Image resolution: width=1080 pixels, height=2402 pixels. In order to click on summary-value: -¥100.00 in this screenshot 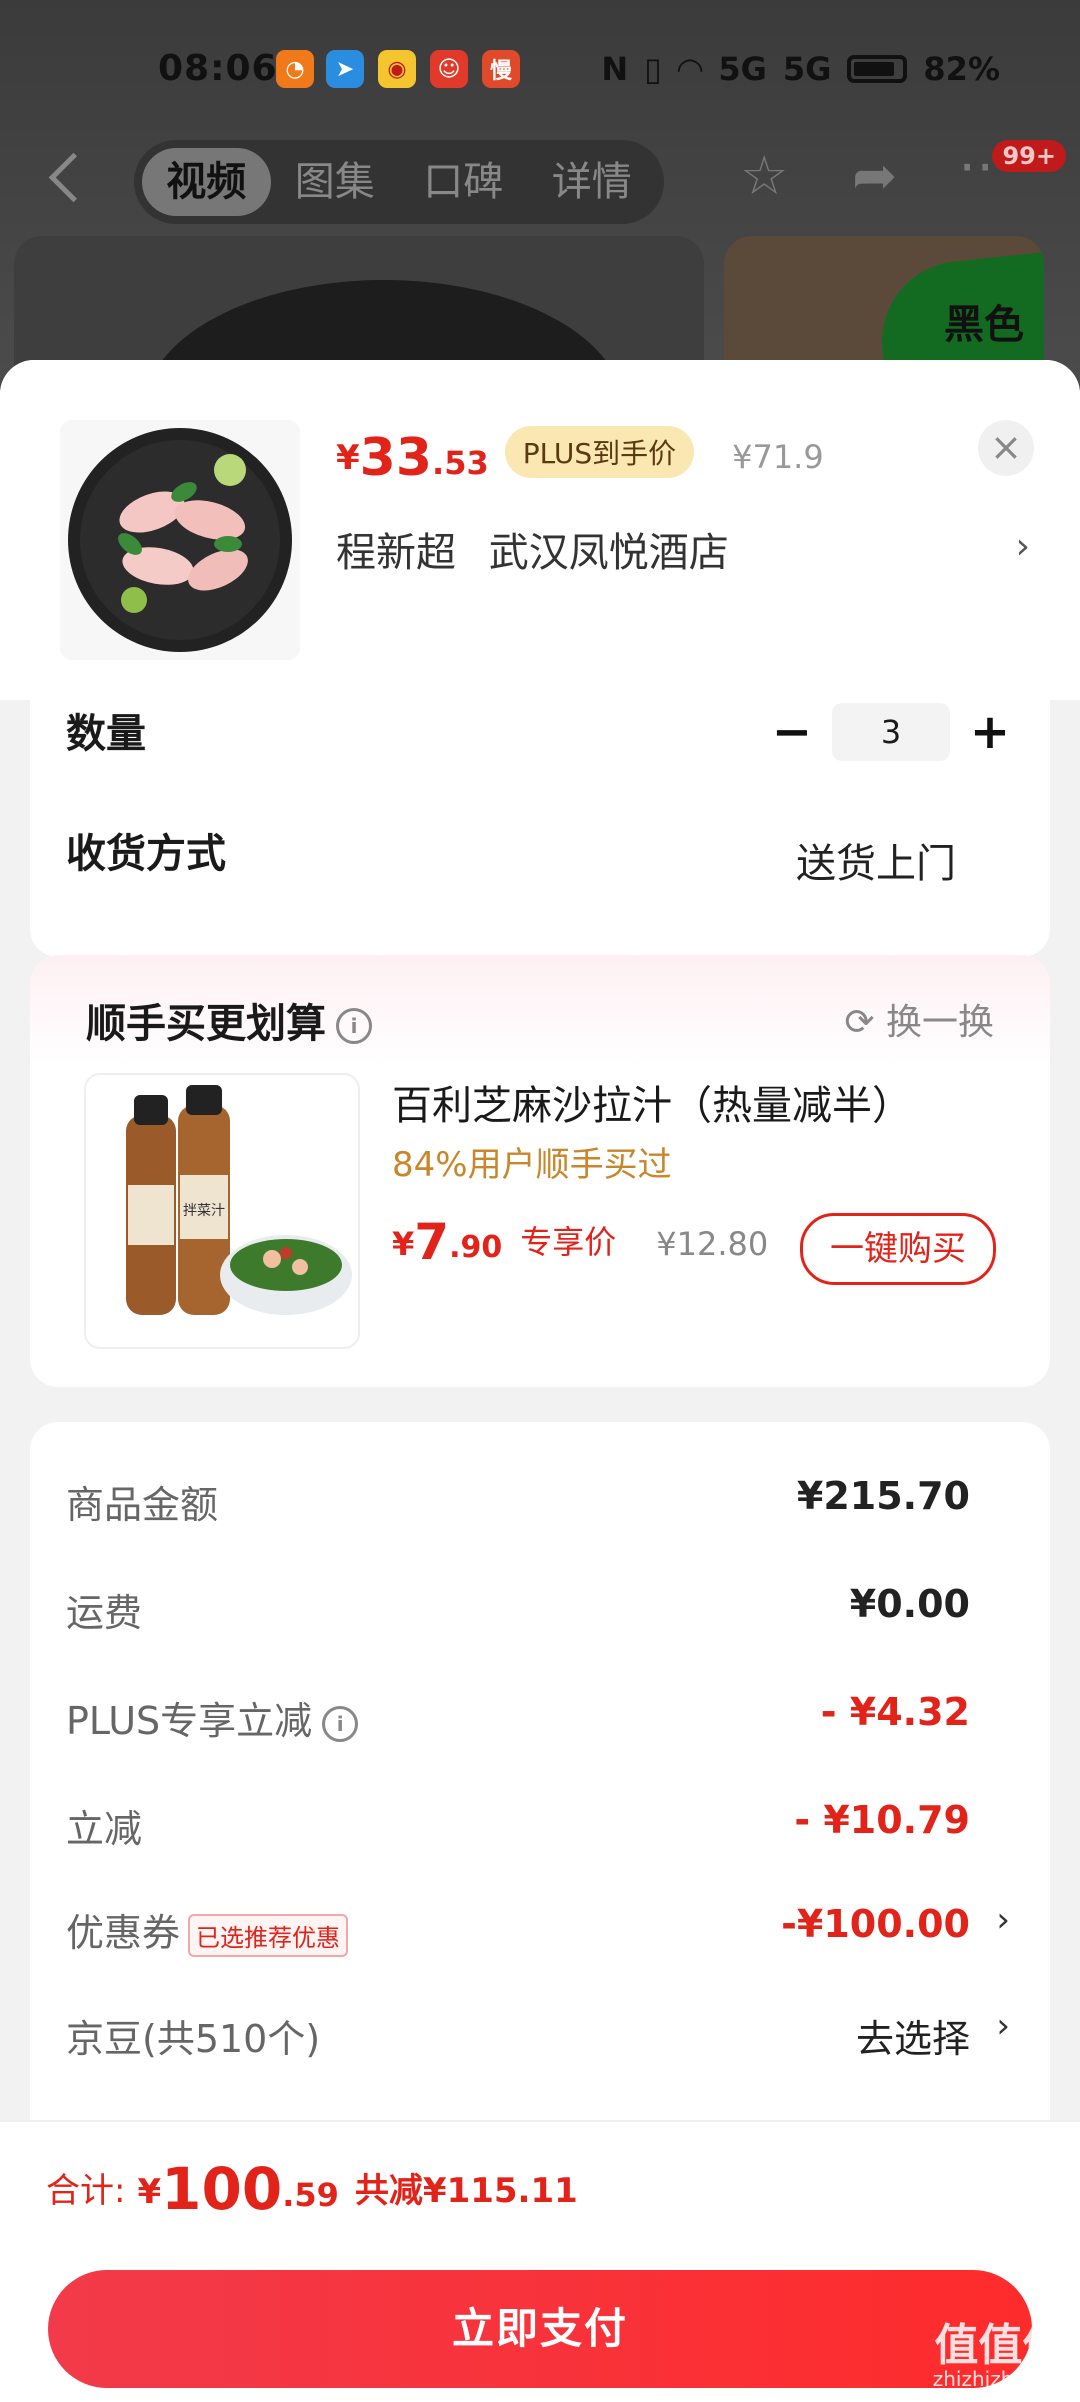, I will do `click(875, 1924)`.